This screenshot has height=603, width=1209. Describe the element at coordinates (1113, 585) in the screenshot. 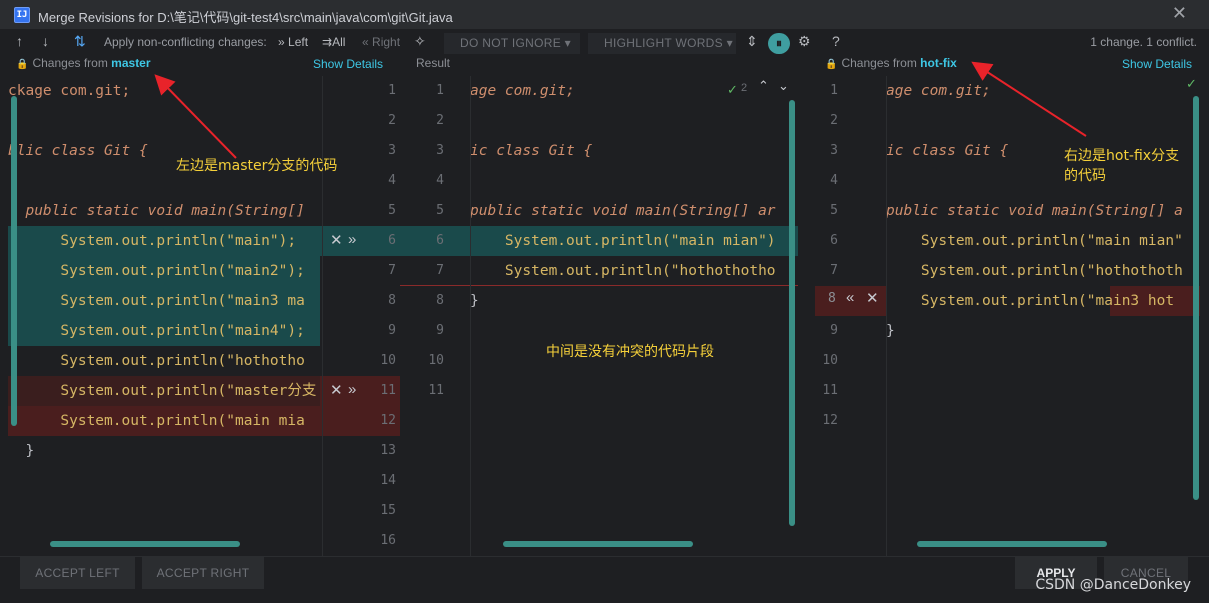

I see `watermark: CSDN @DanceDonkey` at that location.